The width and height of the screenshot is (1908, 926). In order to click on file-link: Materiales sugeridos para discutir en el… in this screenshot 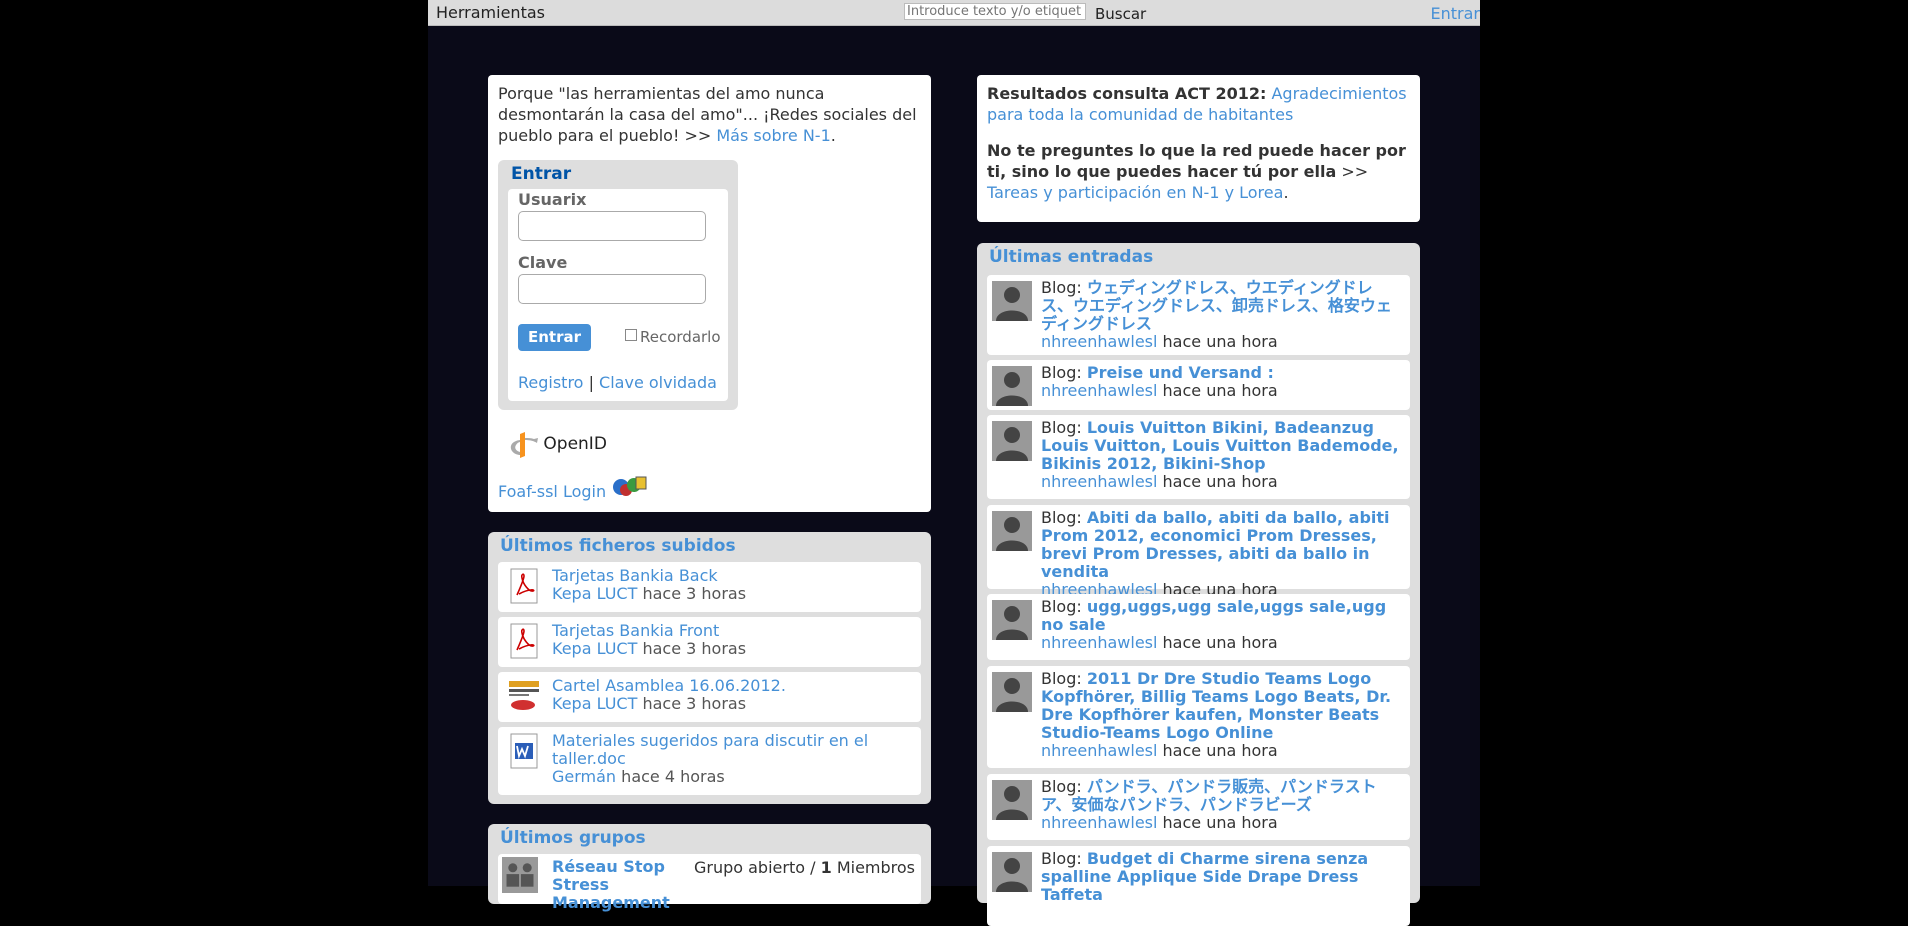, I will do `click(710, 749)`.